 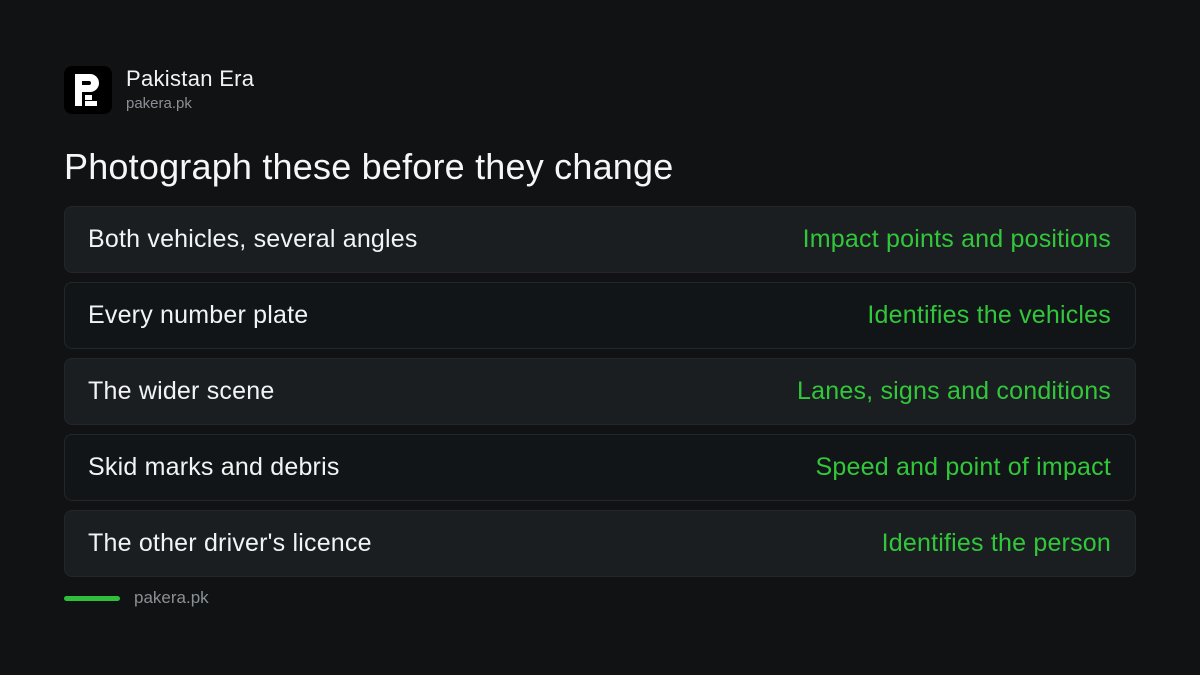 What do you see at coordinates (88, 90) in the screenshot?
I see `pakera-logo-icon` at bounding box center [88, 90].